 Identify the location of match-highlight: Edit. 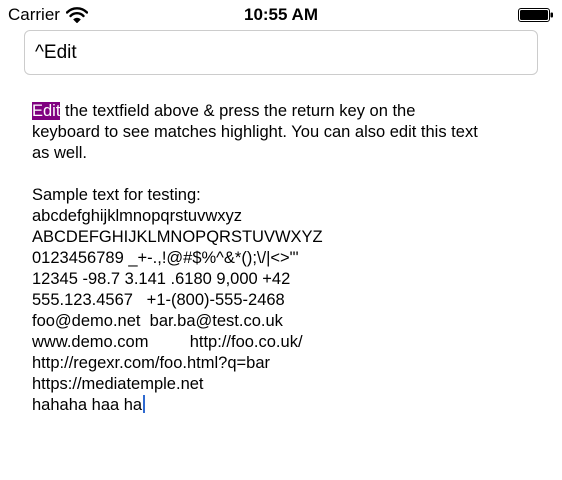
(46, 111).